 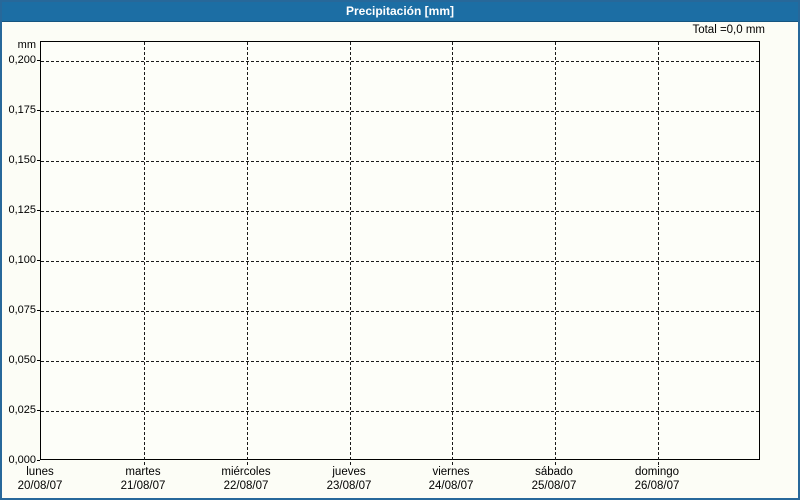 What do you see at coordinates (246, 479) in the screenshot?
I see `x-axis-day-label: miércoles 22/08/07` at bounding box center [246, 479].